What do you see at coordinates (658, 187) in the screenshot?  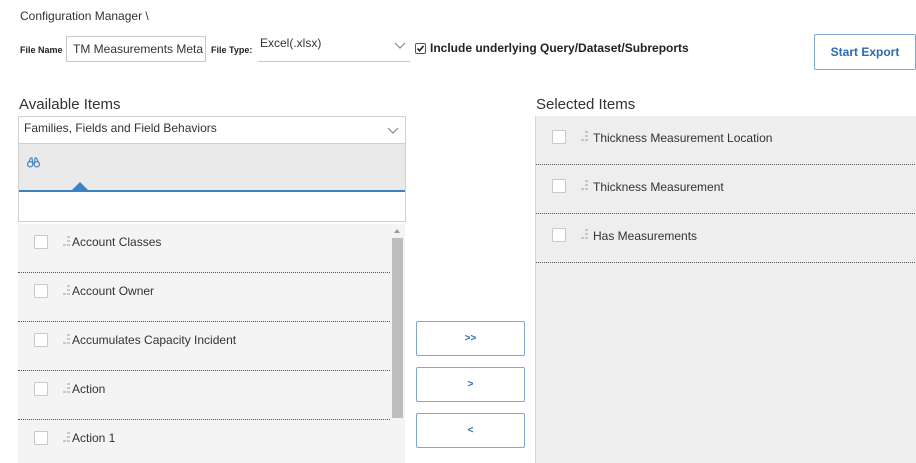 I see `item-label: Thickness Measurement` at bounding box center [658, 187].